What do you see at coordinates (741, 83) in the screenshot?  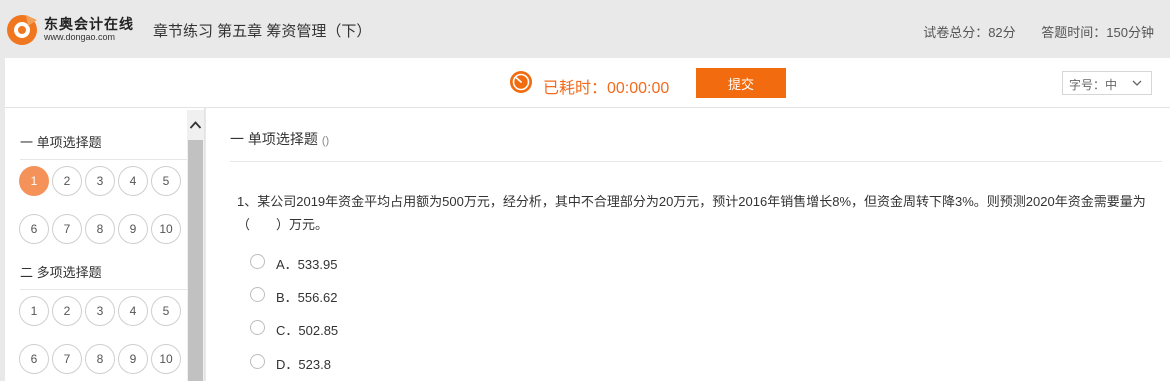 I see `submit-button: 提交` at bounding box center [741, 83].